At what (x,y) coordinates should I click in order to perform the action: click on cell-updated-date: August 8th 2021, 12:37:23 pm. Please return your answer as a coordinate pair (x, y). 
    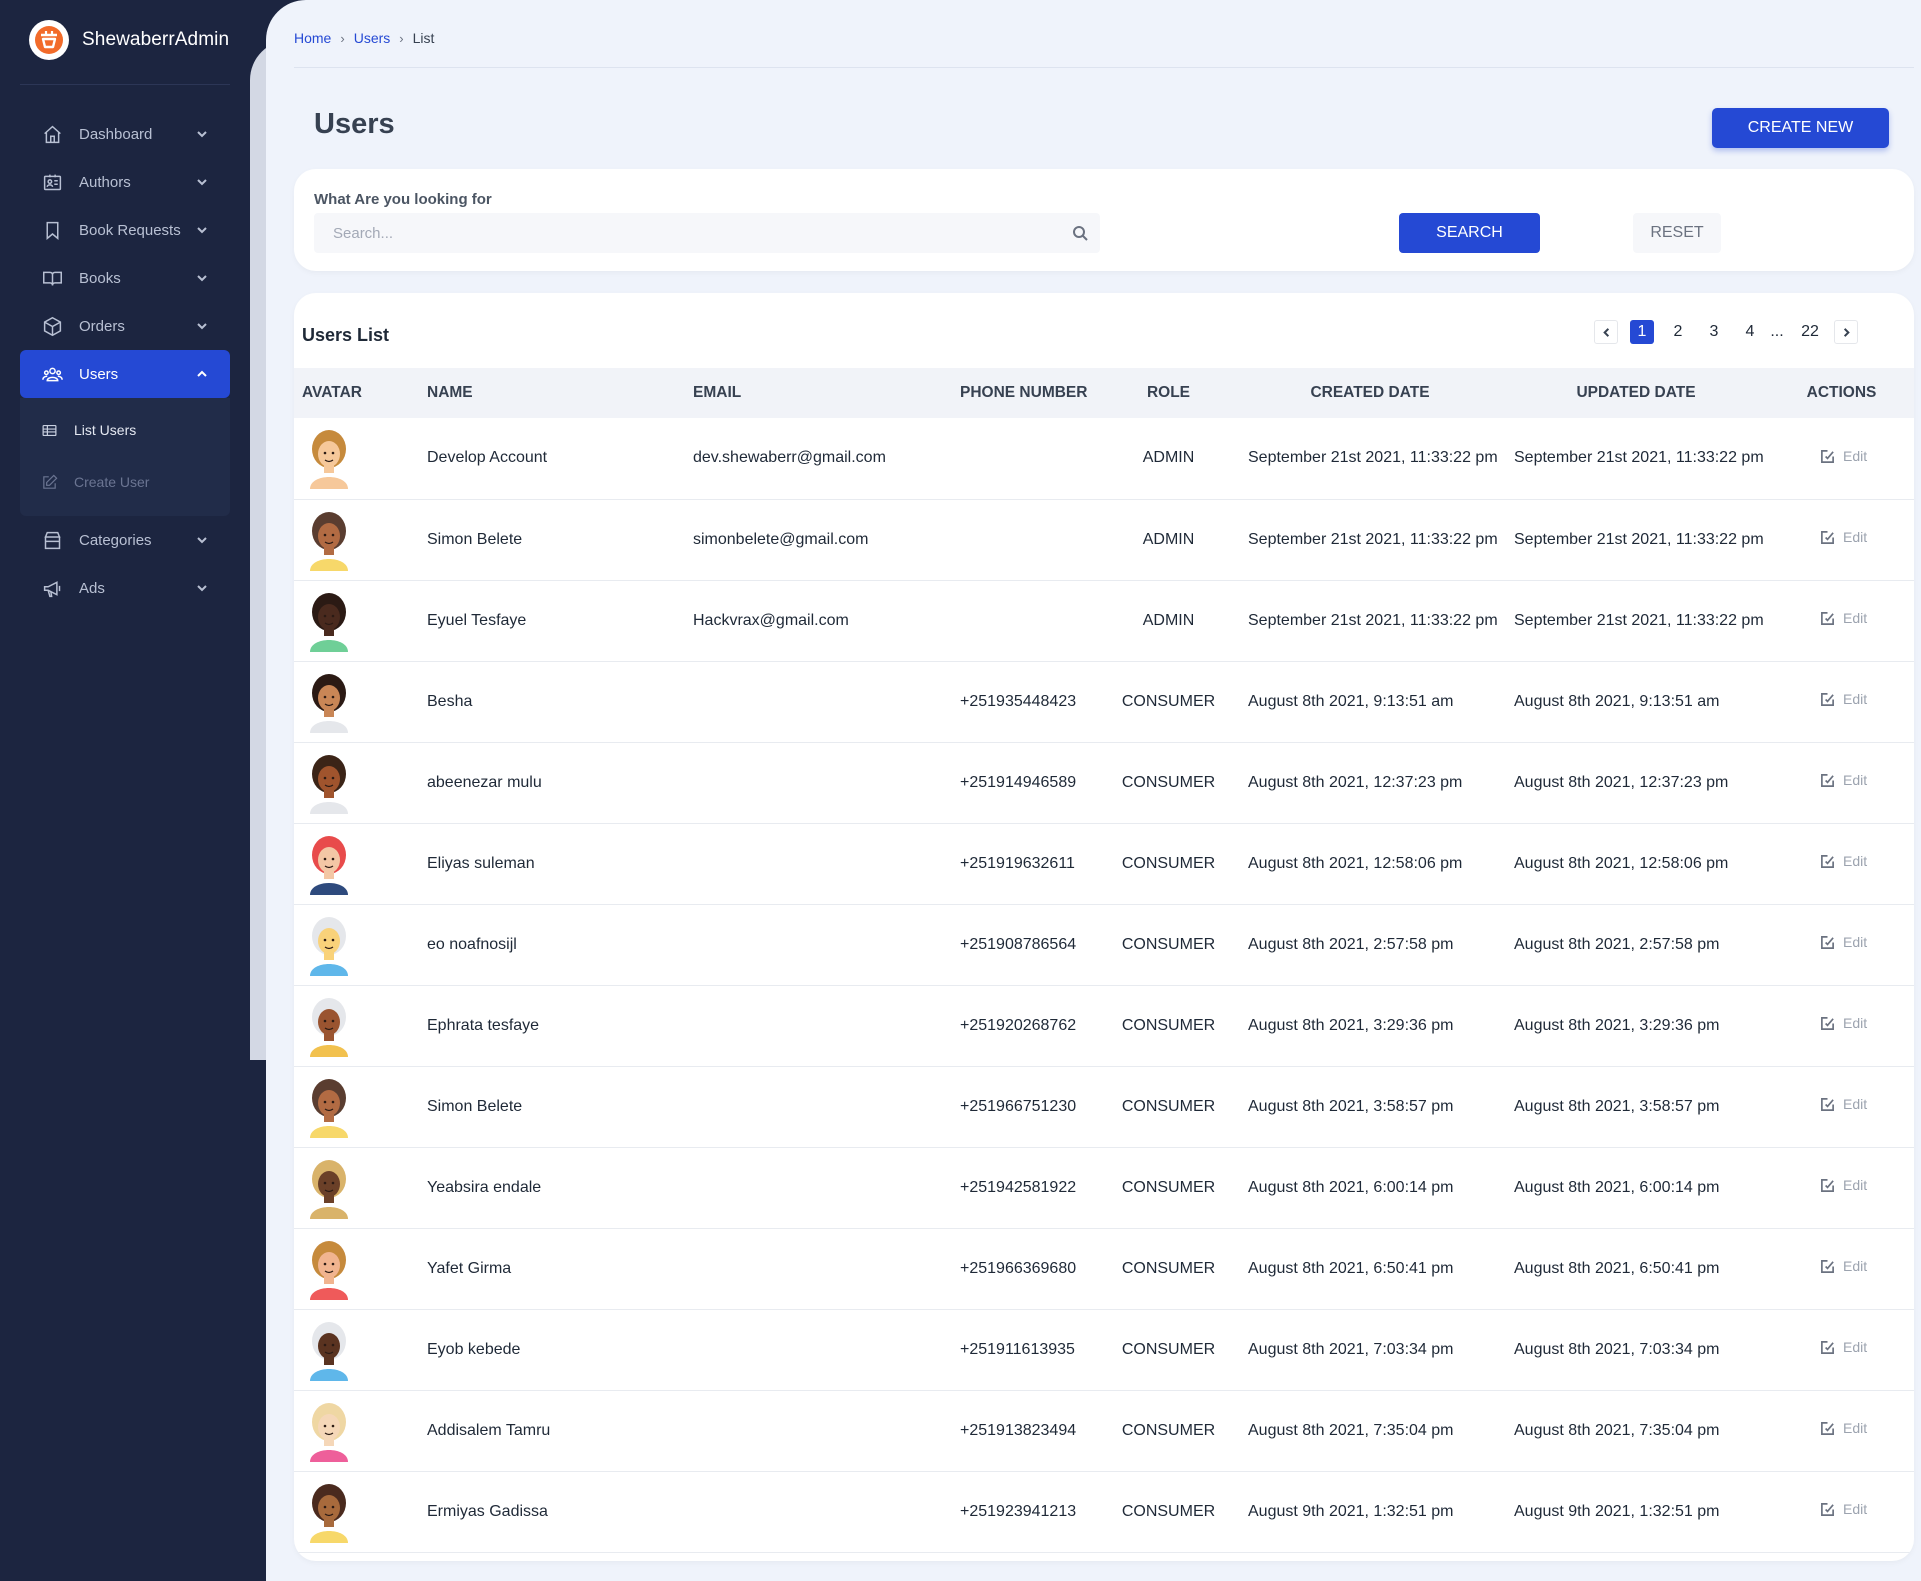
    Looking at the image, I should click on (1636, 783).